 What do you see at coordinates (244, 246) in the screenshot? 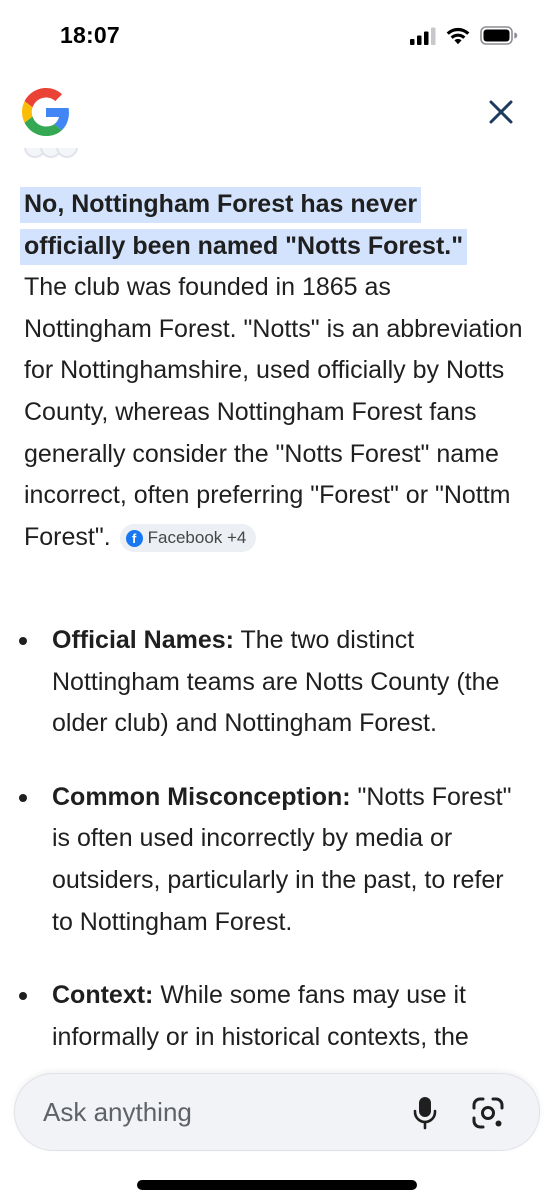
I see `answer-highlight-line-2: officially been named "Notts Forest."` at bounding box center [244, 246].